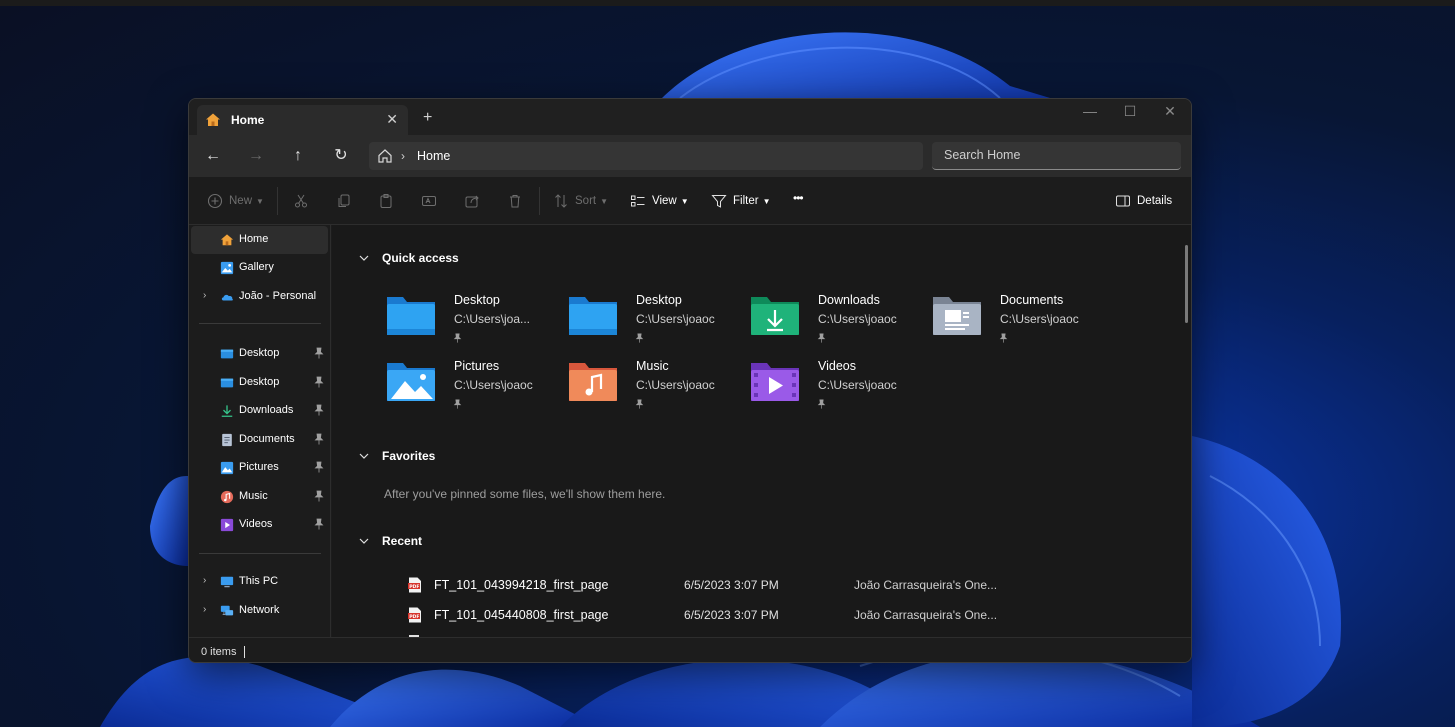  What do you see at coordinates (253, 496) in the screenshot?
I see `sidebar-item-label: Music` at bounding box center [253, 496].